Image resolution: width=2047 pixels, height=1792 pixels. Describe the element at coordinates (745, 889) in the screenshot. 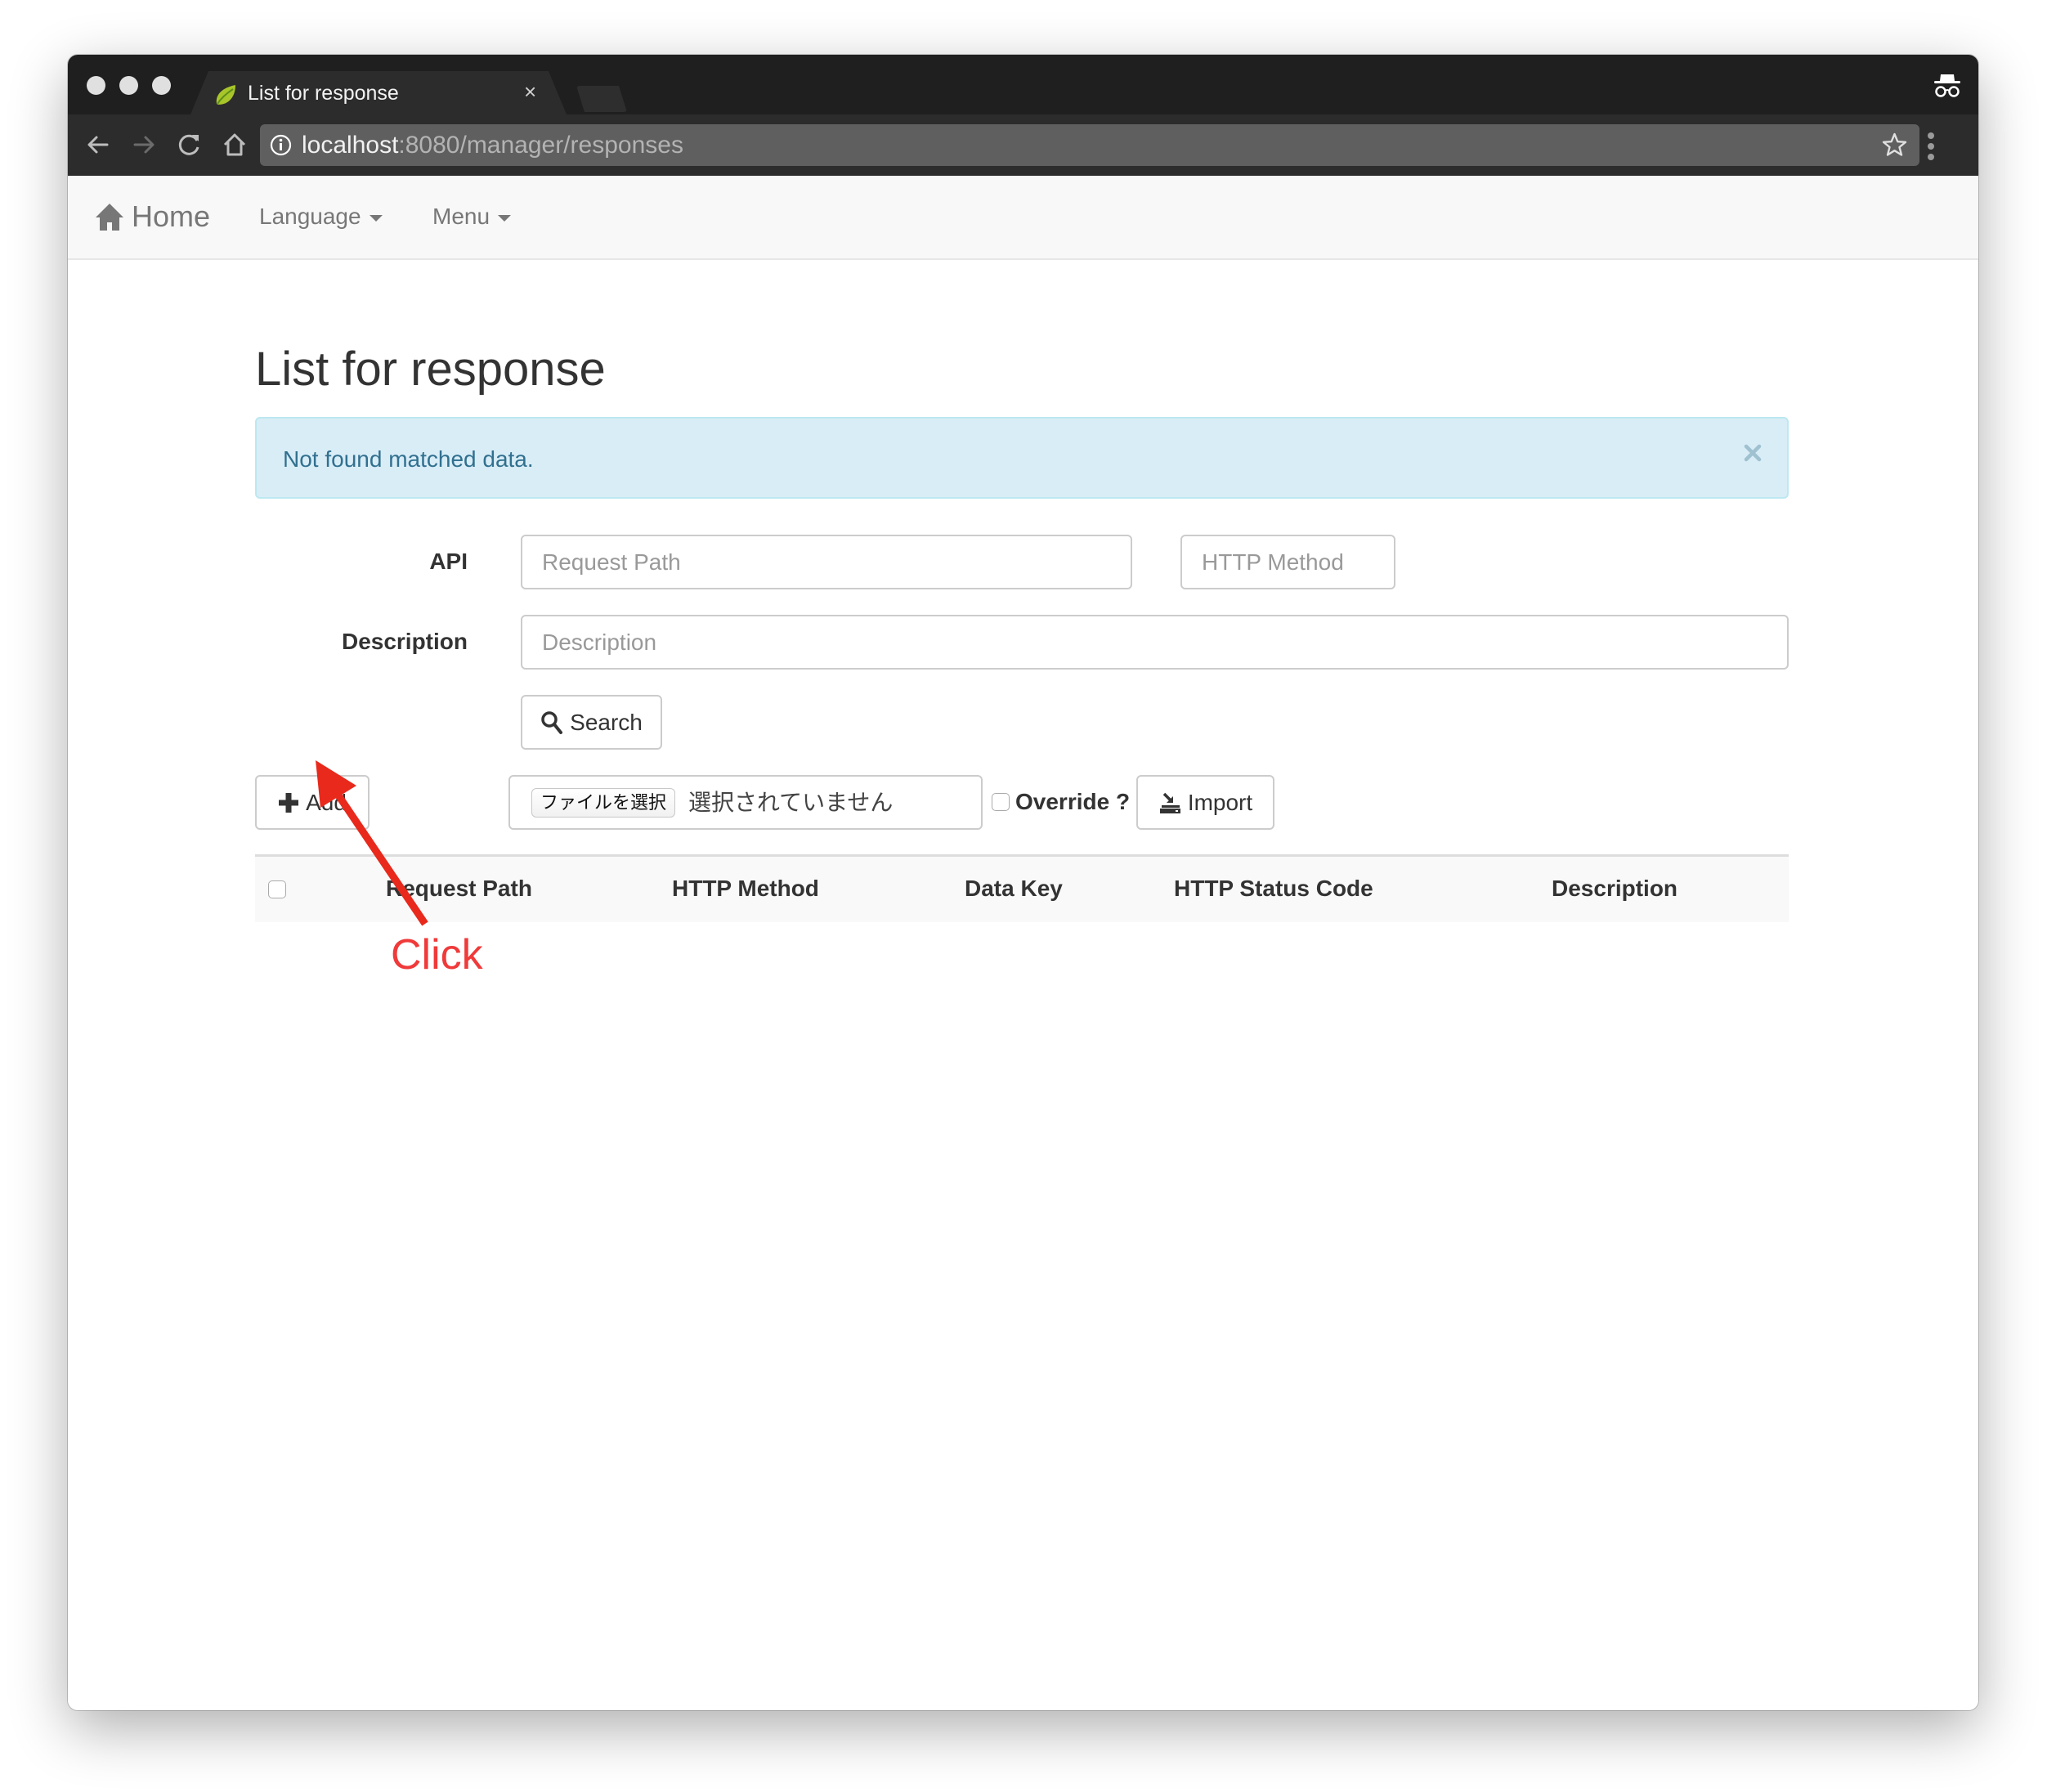

I see `column-http-method: HTTP Method` at that location.